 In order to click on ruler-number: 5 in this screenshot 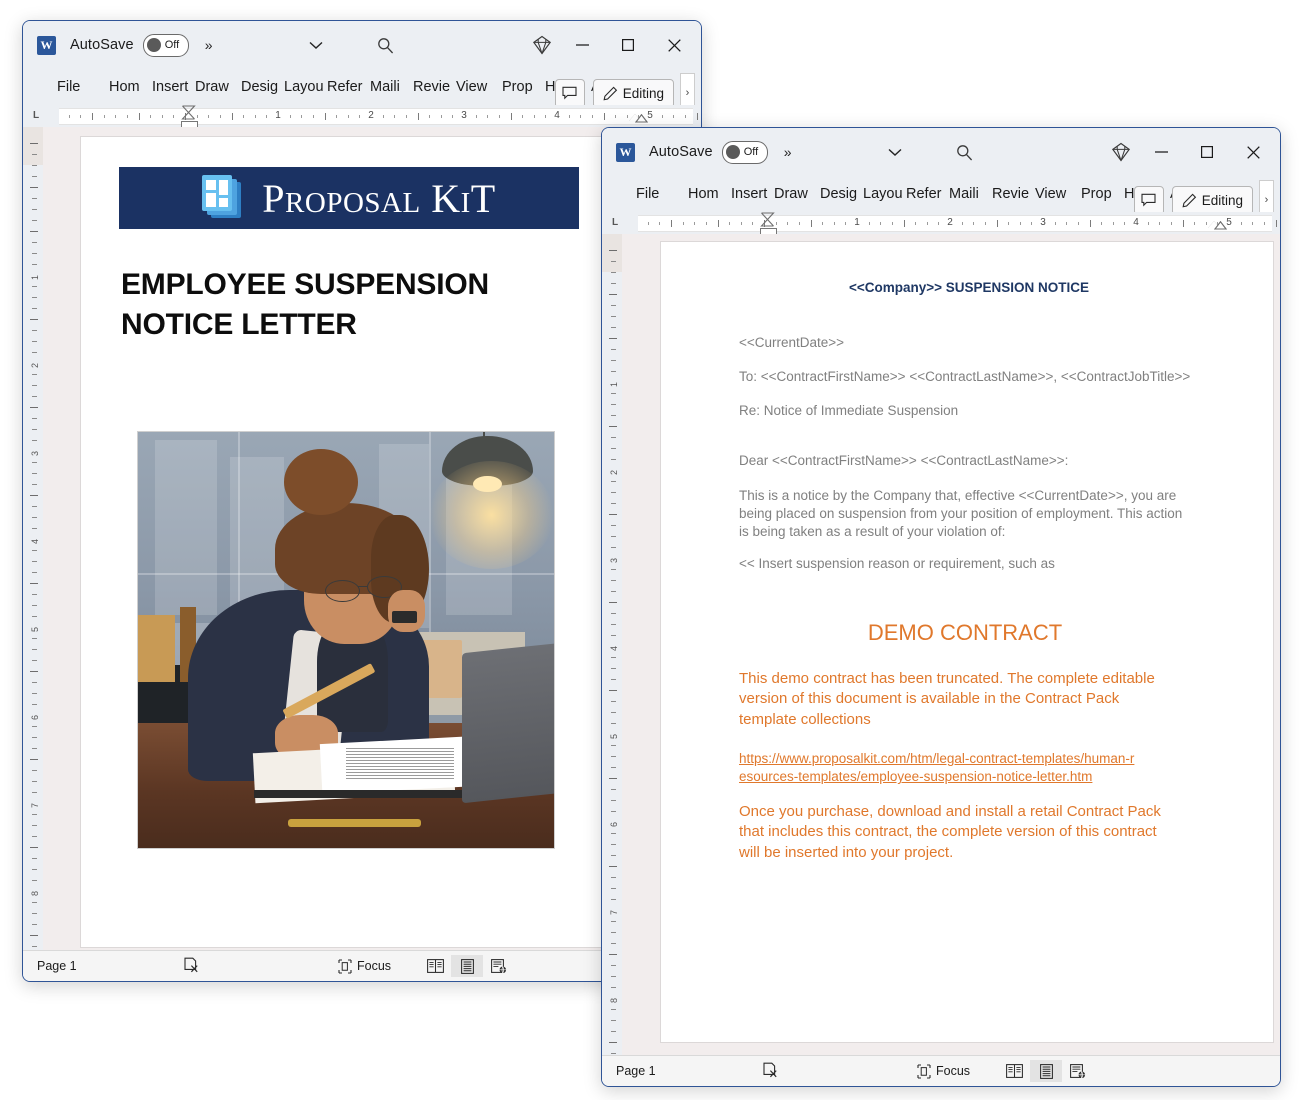, I will do `click(35, 629)`.